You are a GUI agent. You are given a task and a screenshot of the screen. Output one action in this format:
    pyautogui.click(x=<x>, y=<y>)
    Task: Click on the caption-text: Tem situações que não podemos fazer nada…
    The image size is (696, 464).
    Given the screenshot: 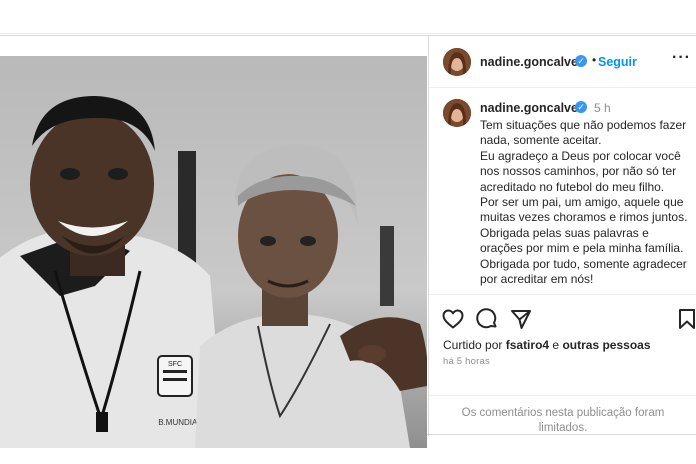 What is the action you would take?
    pyautogui.click(x=587, y=202)
    